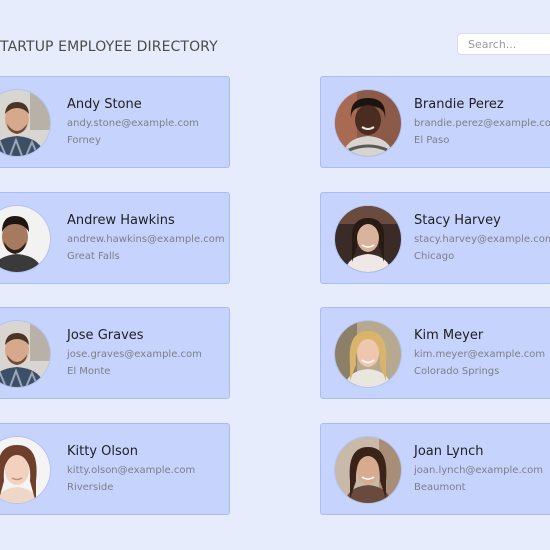 This screenshot has height=550, width=550. Describe the element at coordinates (459, 104) in the screenshot. I see `employee-name: Brandie Perez` at that location.